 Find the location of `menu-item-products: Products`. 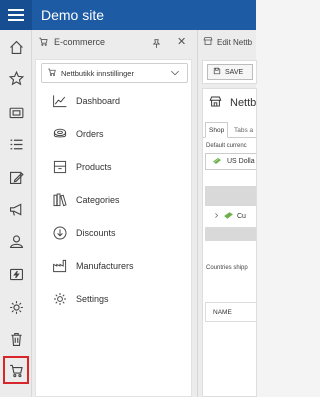

menu-item-products: Products is located at coordinates (81, 167).